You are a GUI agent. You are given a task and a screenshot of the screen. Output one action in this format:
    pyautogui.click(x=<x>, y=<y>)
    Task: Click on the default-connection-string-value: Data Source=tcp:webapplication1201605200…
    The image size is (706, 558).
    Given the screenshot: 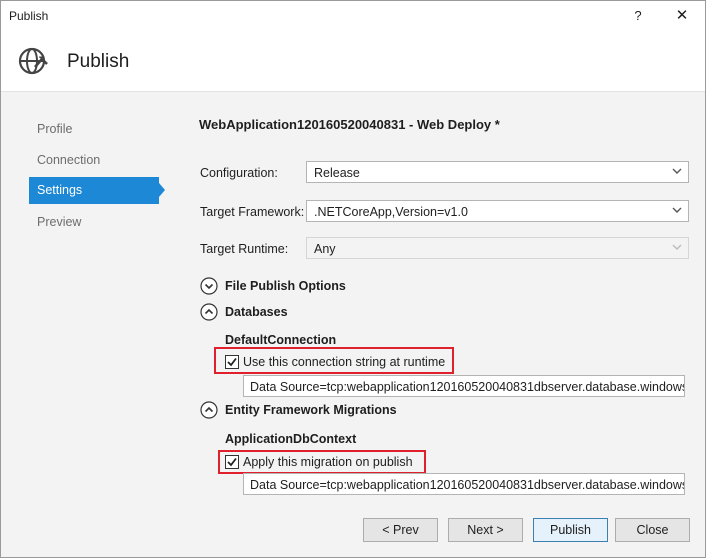 What is the action you would take?
    pyautogui.click(x=467, y=387)
    